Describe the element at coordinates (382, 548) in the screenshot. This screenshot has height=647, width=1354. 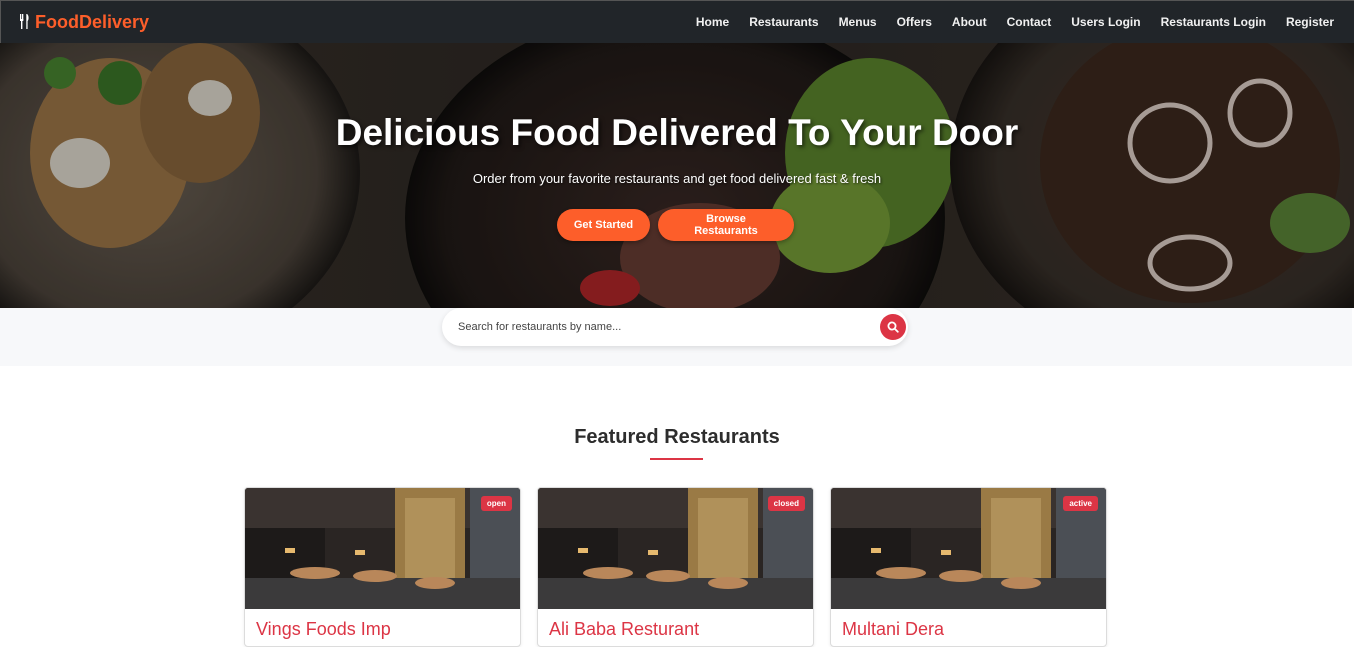
I see `restaurant-image` at that location.